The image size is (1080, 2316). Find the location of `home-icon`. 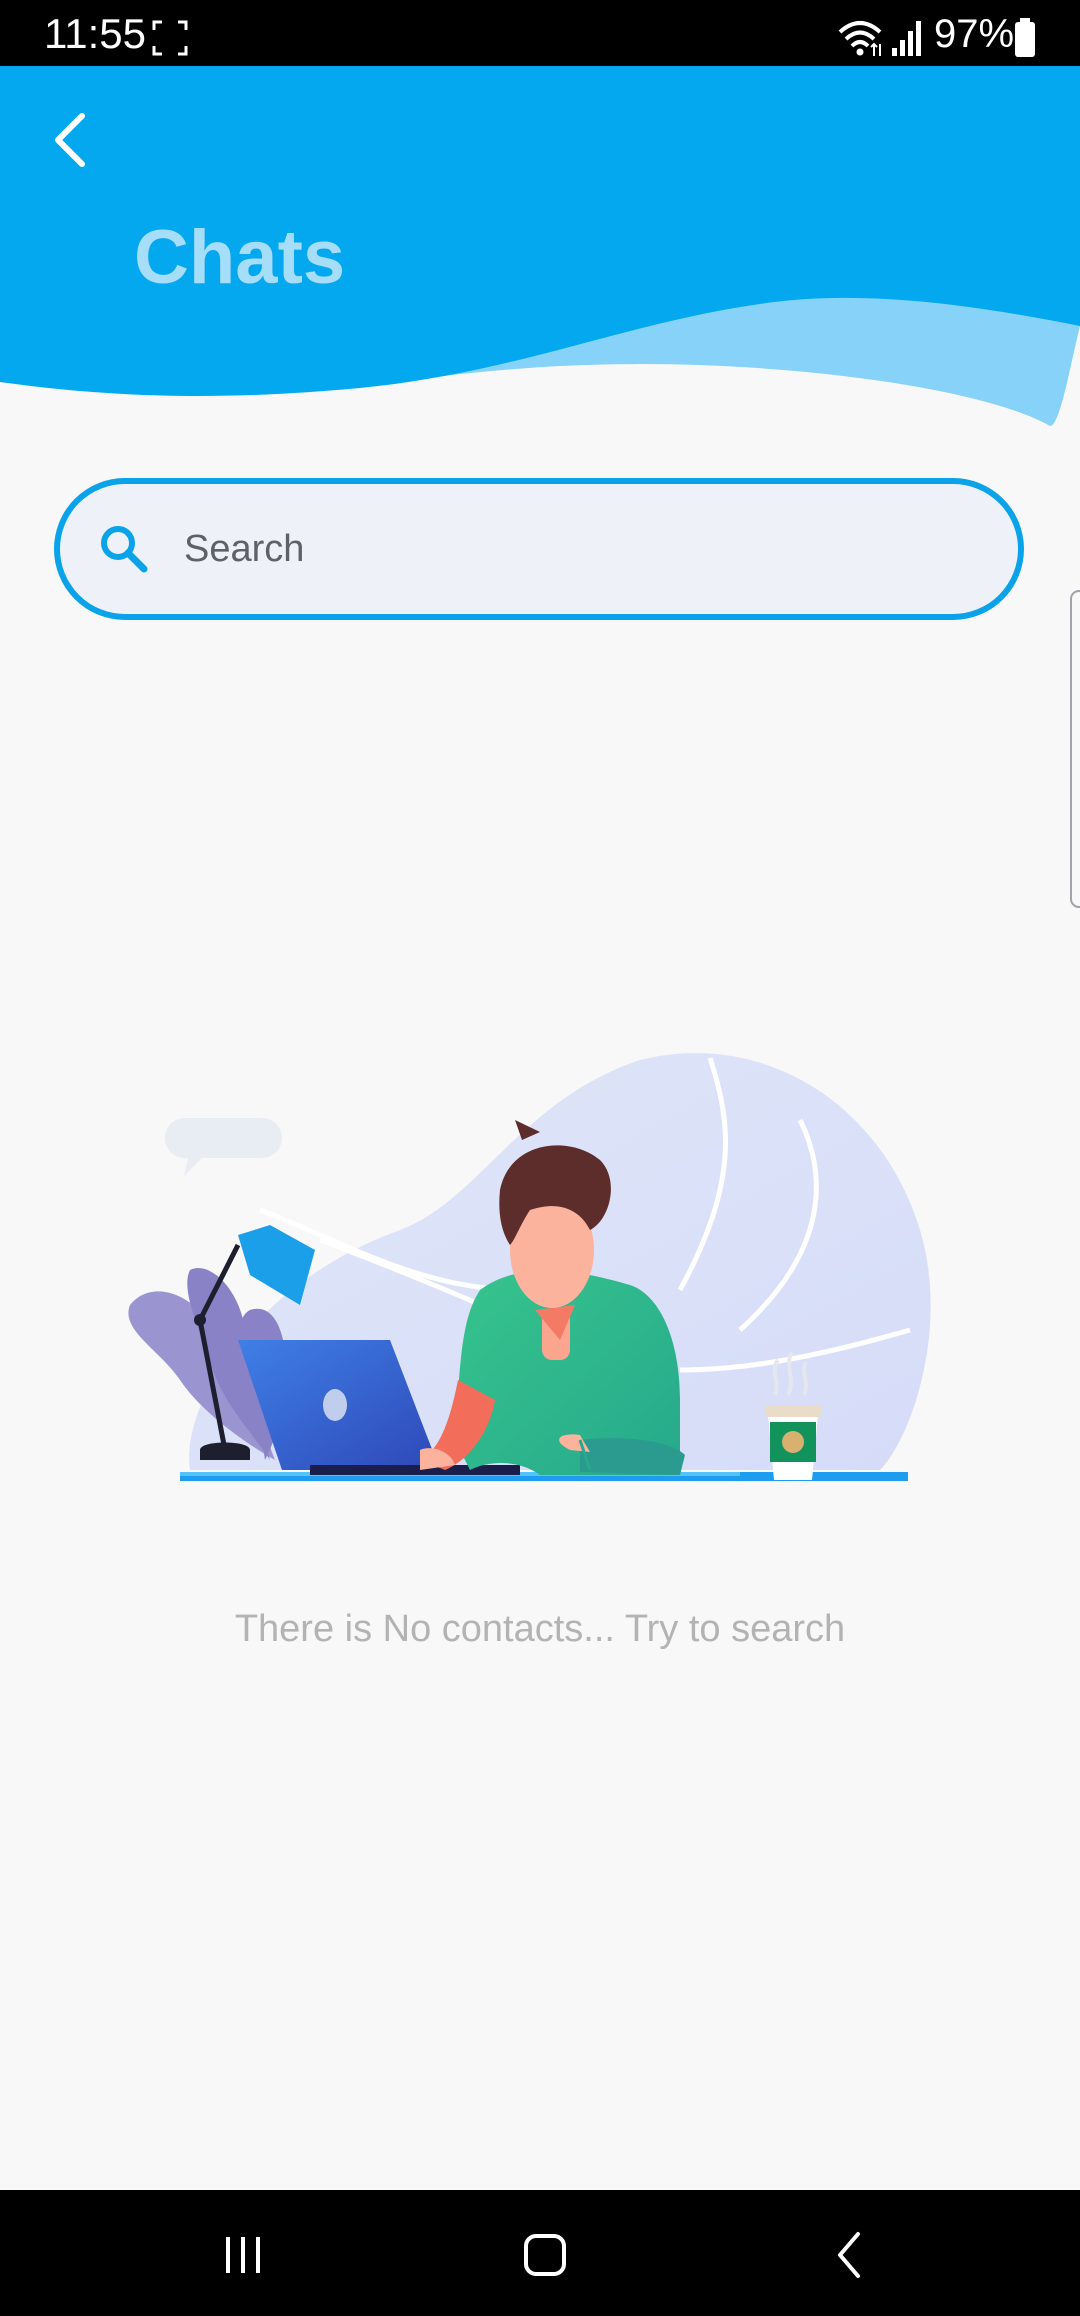

home-icon is located at coordinates (545, 2255).